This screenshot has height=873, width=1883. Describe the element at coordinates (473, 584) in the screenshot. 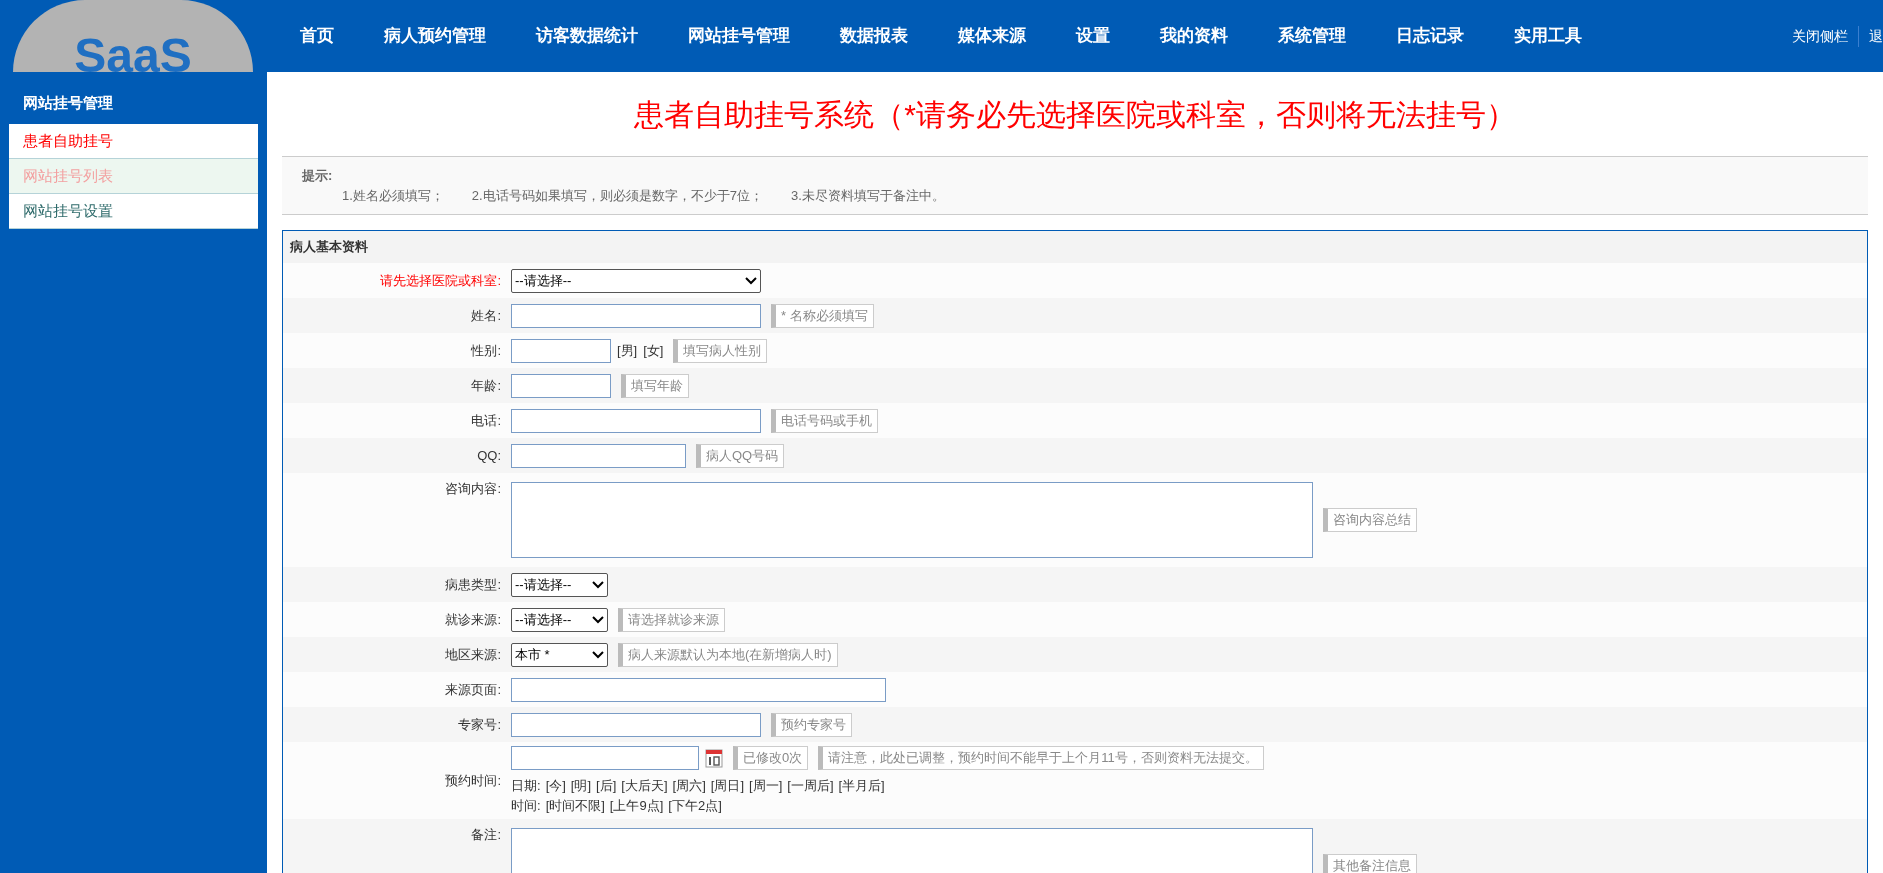

I see `field-label: 病患类型:` at that location.